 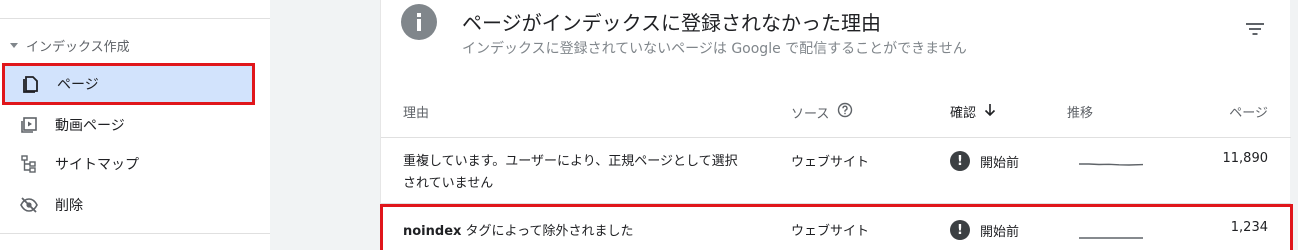 I want to click on sidebar-item-label: ページ, so click(x=78, y=85).